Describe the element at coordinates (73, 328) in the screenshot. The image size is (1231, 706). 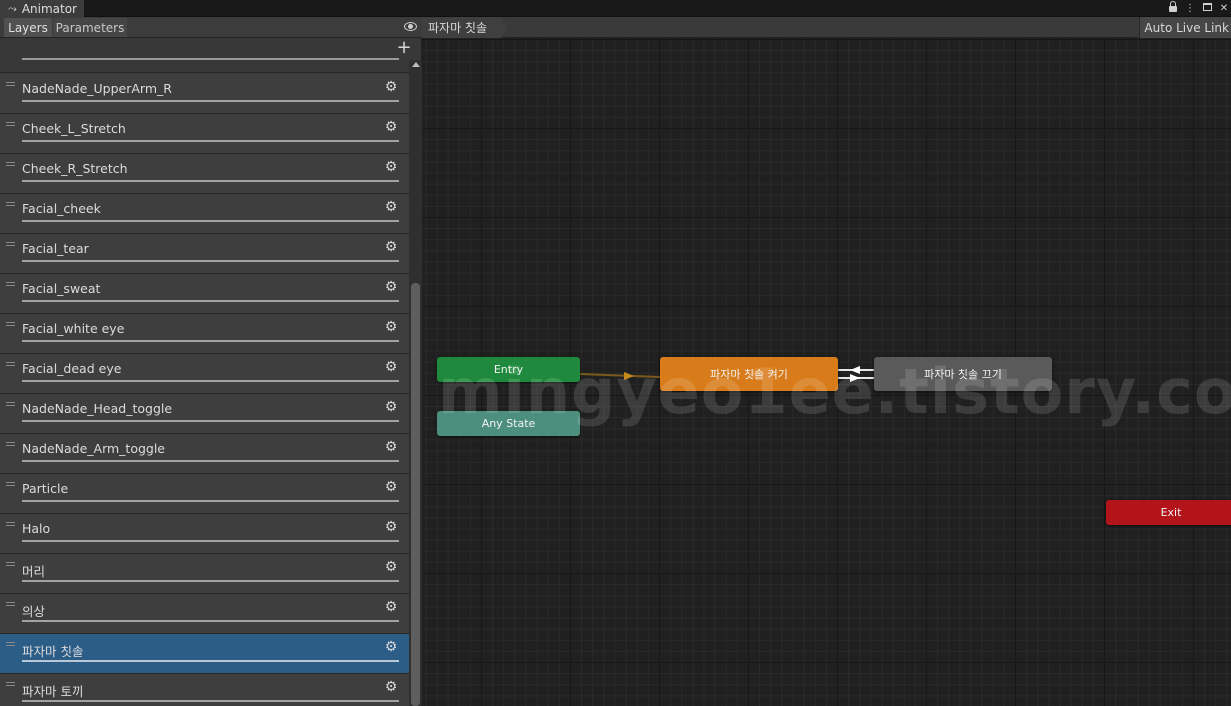
I see `layer-name: Facial_white eye` at that location.